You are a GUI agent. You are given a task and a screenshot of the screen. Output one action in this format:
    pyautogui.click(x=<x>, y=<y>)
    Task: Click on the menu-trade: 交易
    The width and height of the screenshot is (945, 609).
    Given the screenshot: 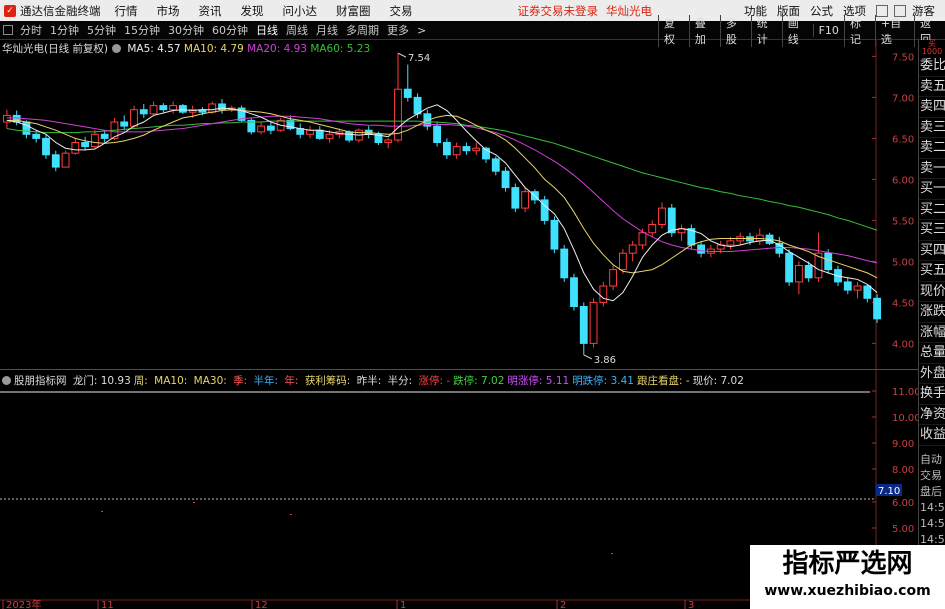 What is the action you would take?
    pyautogui.click(x=401, y=11)
    